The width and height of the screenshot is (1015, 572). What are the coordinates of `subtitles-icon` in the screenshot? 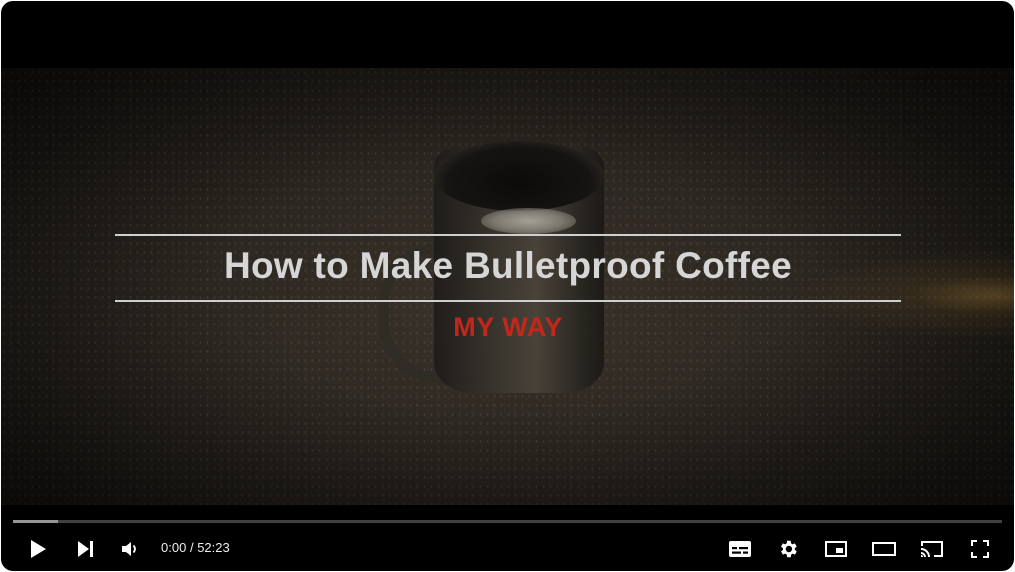 It's located at (740, 549).